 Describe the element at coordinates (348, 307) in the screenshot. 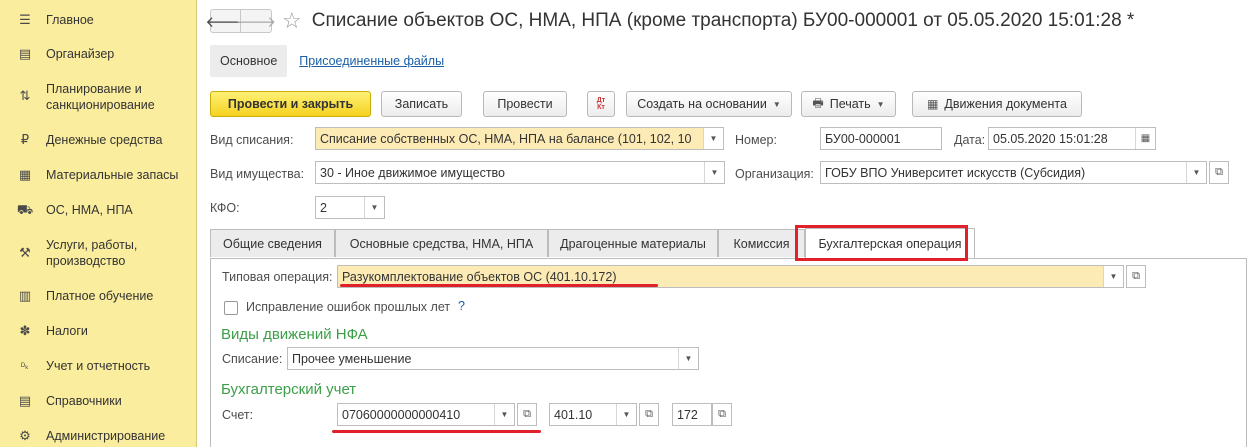

I see `fix-errors-label: Исправление ошибок прошлых лет` at that location.